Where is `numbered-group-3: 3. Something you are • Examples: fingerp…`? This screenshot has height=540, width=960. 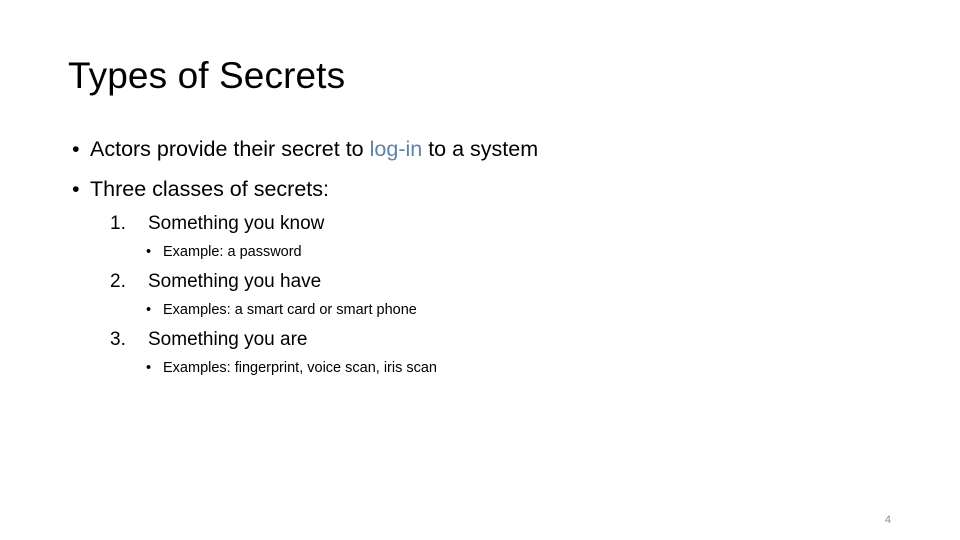 numbered-group-3: 3. Something you are • Examples: fingerp… is located at coordinates (480, 354).